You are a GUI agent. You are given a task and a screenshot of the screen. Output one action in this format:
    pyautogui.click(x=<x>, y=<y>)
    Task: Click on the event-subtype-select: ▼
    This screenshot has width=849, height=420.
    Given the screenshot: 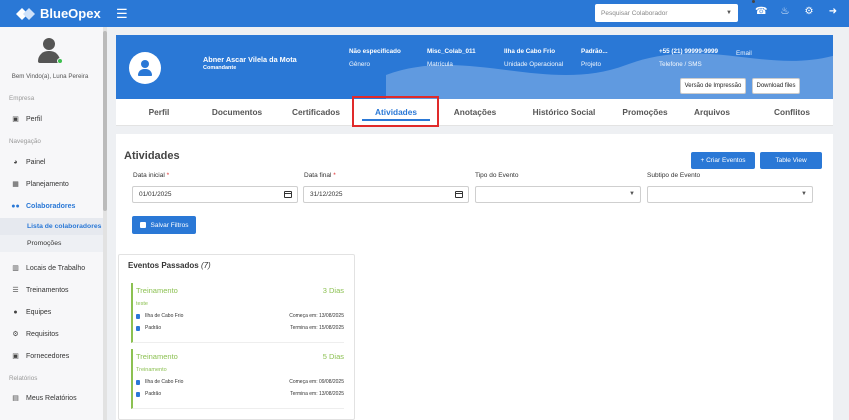 What is the action you would take?
    pyautogui.click(x=730, y=194)
    